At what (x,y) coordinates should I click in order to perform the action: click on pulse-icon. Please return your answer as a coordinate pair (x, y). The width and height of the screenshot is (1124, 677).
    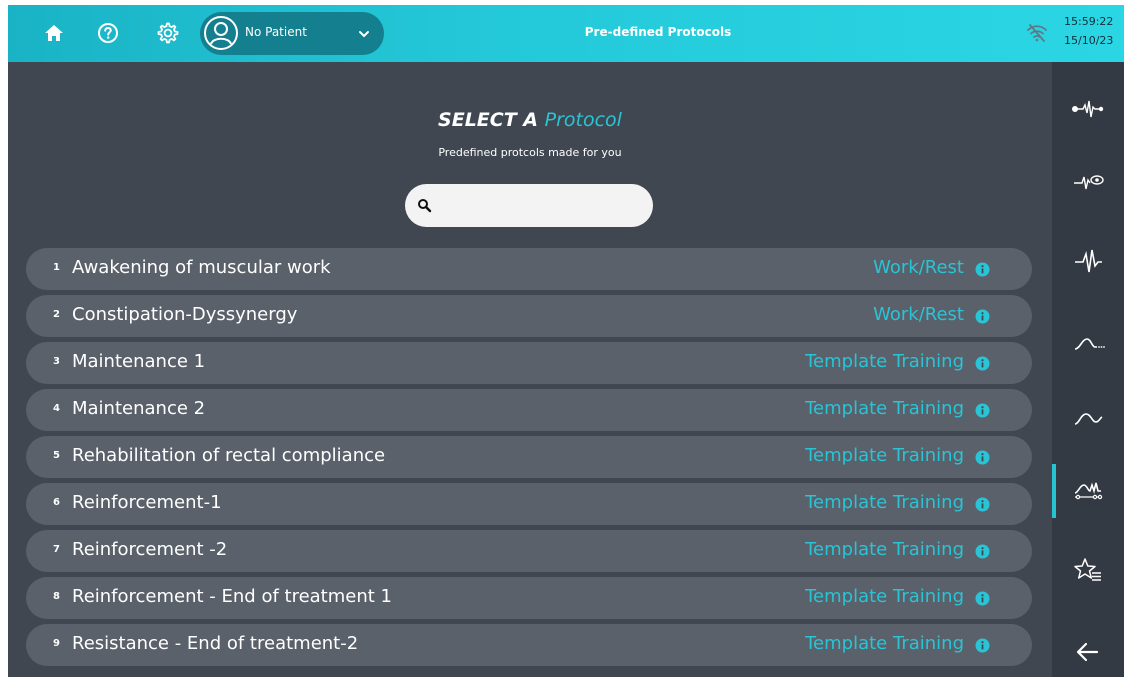
    Looking at the image, I should click on (1088, 261).